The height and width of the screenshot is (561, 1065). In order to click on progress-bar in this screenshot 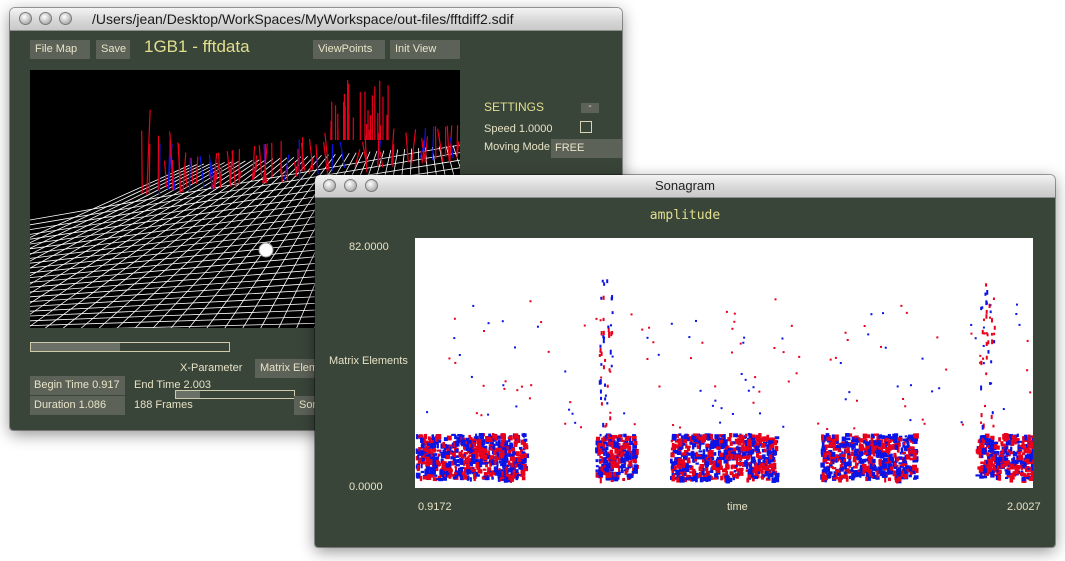, I will do `click(130, 347)`.